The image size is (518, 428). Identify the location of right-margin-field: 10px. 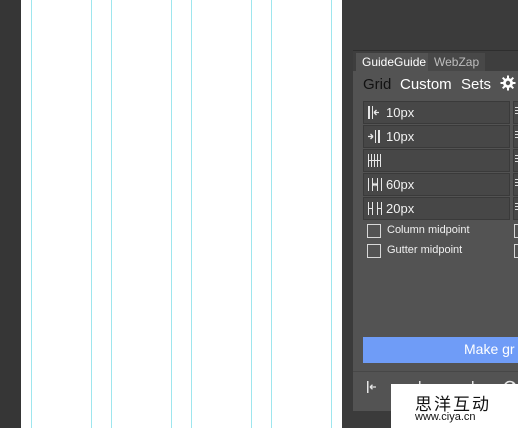
(436, 136).